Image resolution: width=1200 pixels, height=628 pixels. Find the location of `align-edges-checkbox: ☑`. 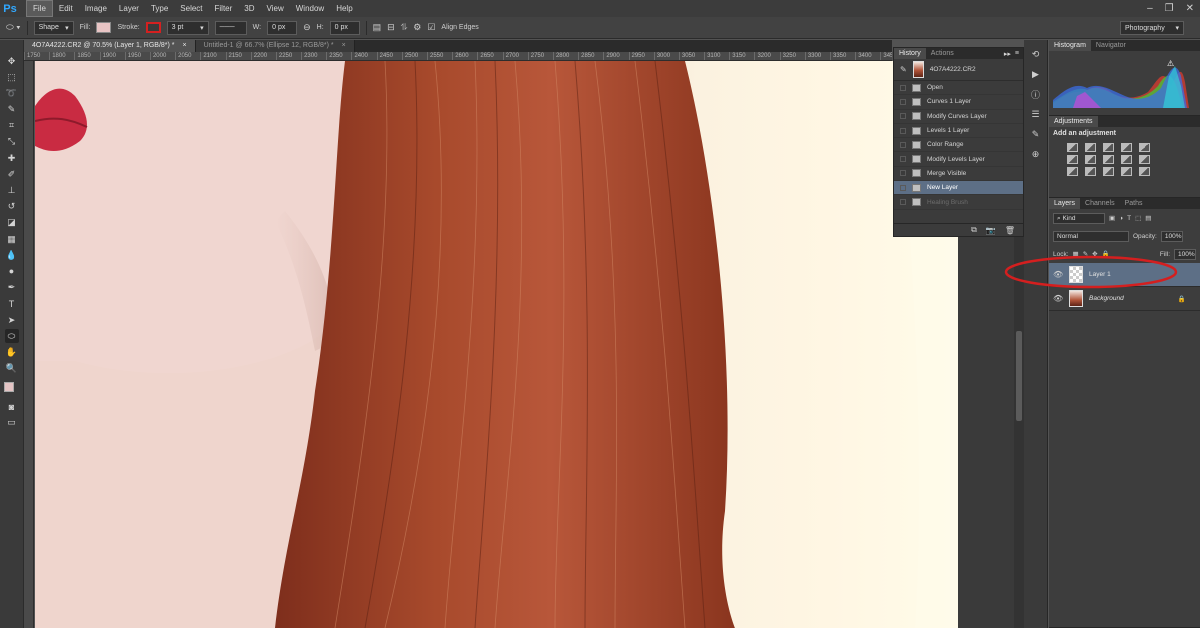

align-edges-checkbox: ☑ is located at coordinates (431, 27).